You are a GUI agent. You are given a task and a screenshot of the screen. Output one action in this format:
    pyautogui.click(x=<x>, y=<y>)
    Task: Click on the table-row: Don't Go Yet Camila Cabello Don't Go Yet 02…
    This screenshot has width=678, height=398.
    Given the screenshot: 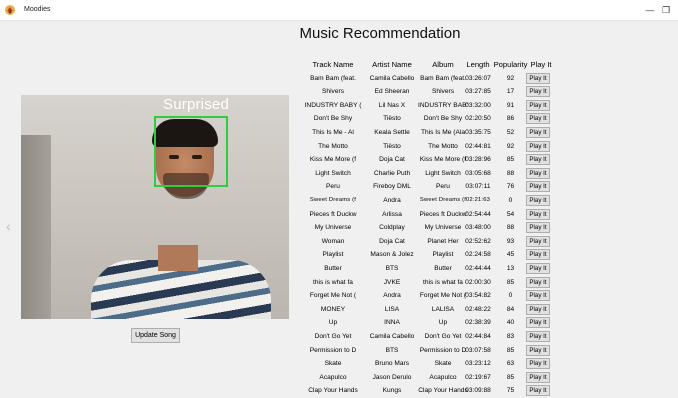 What is the action you would take?
    pyautogui.click(x=432, y=337)
    